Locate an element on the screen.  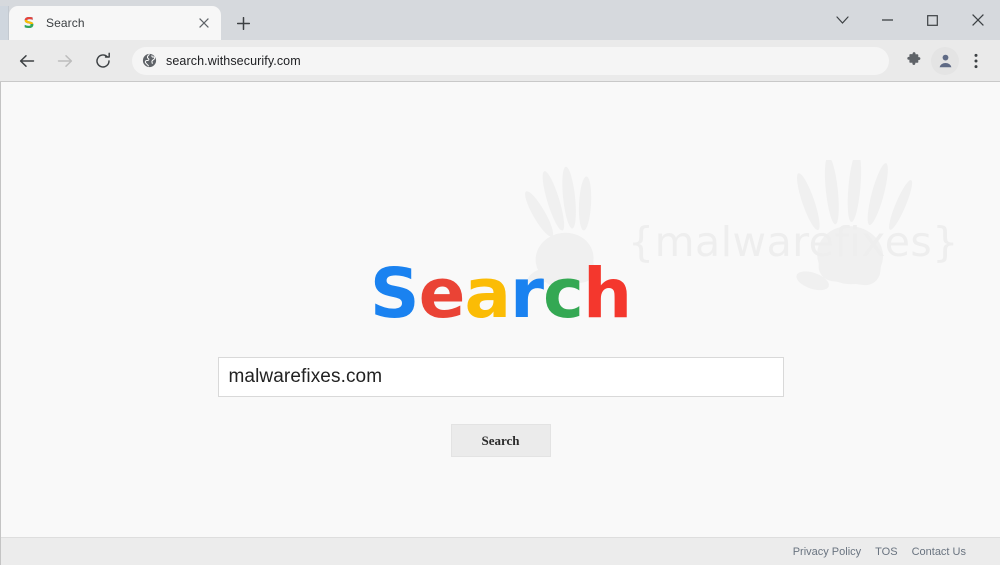
chrome-menu-kebab-icon is located at coordinates (976, 61).